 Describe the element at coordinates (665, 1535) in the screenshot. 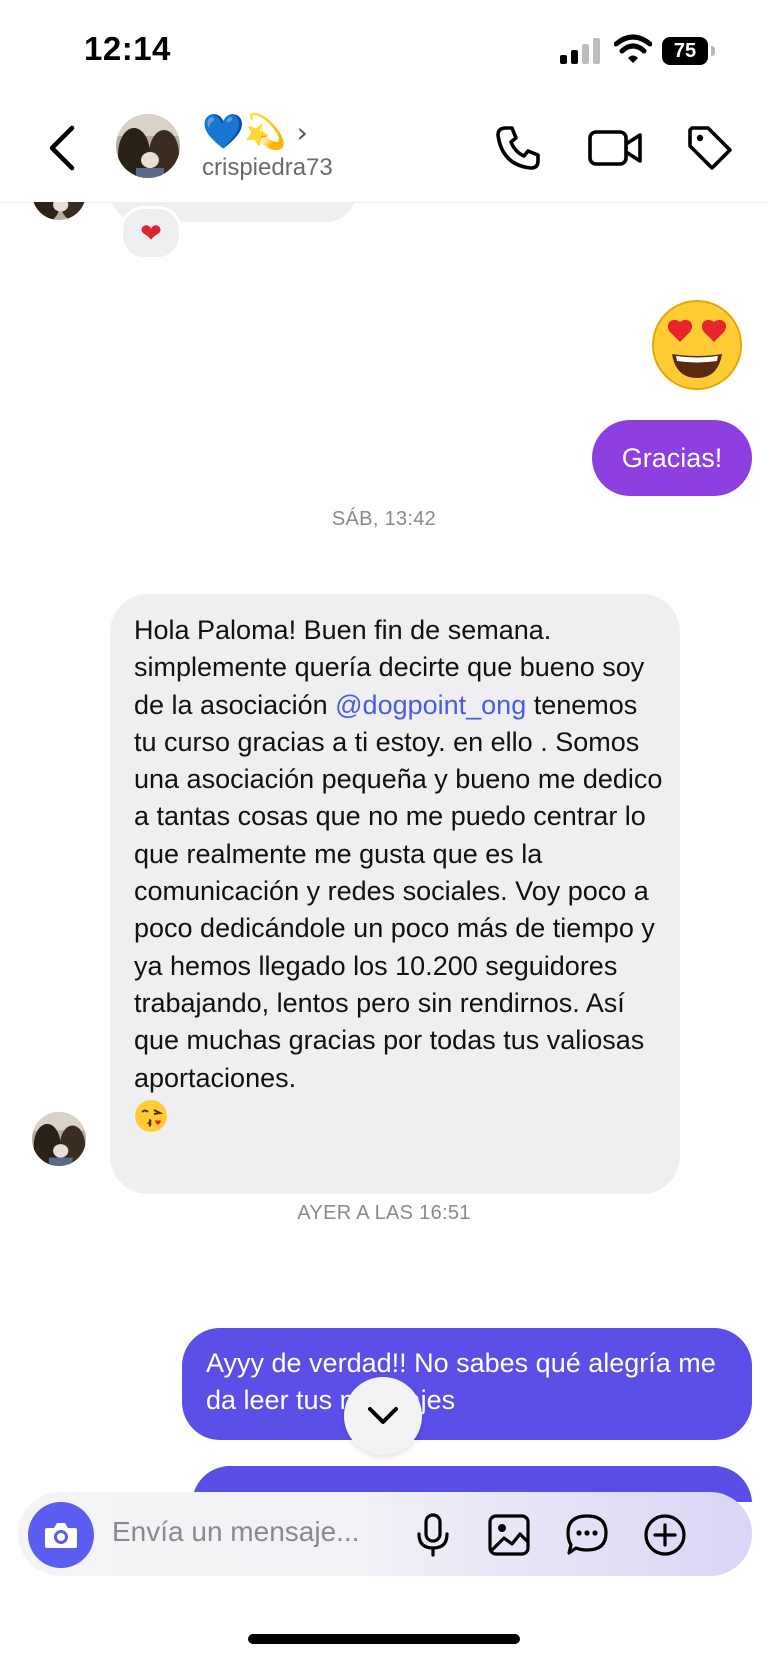

I see `add-icon` at that location.